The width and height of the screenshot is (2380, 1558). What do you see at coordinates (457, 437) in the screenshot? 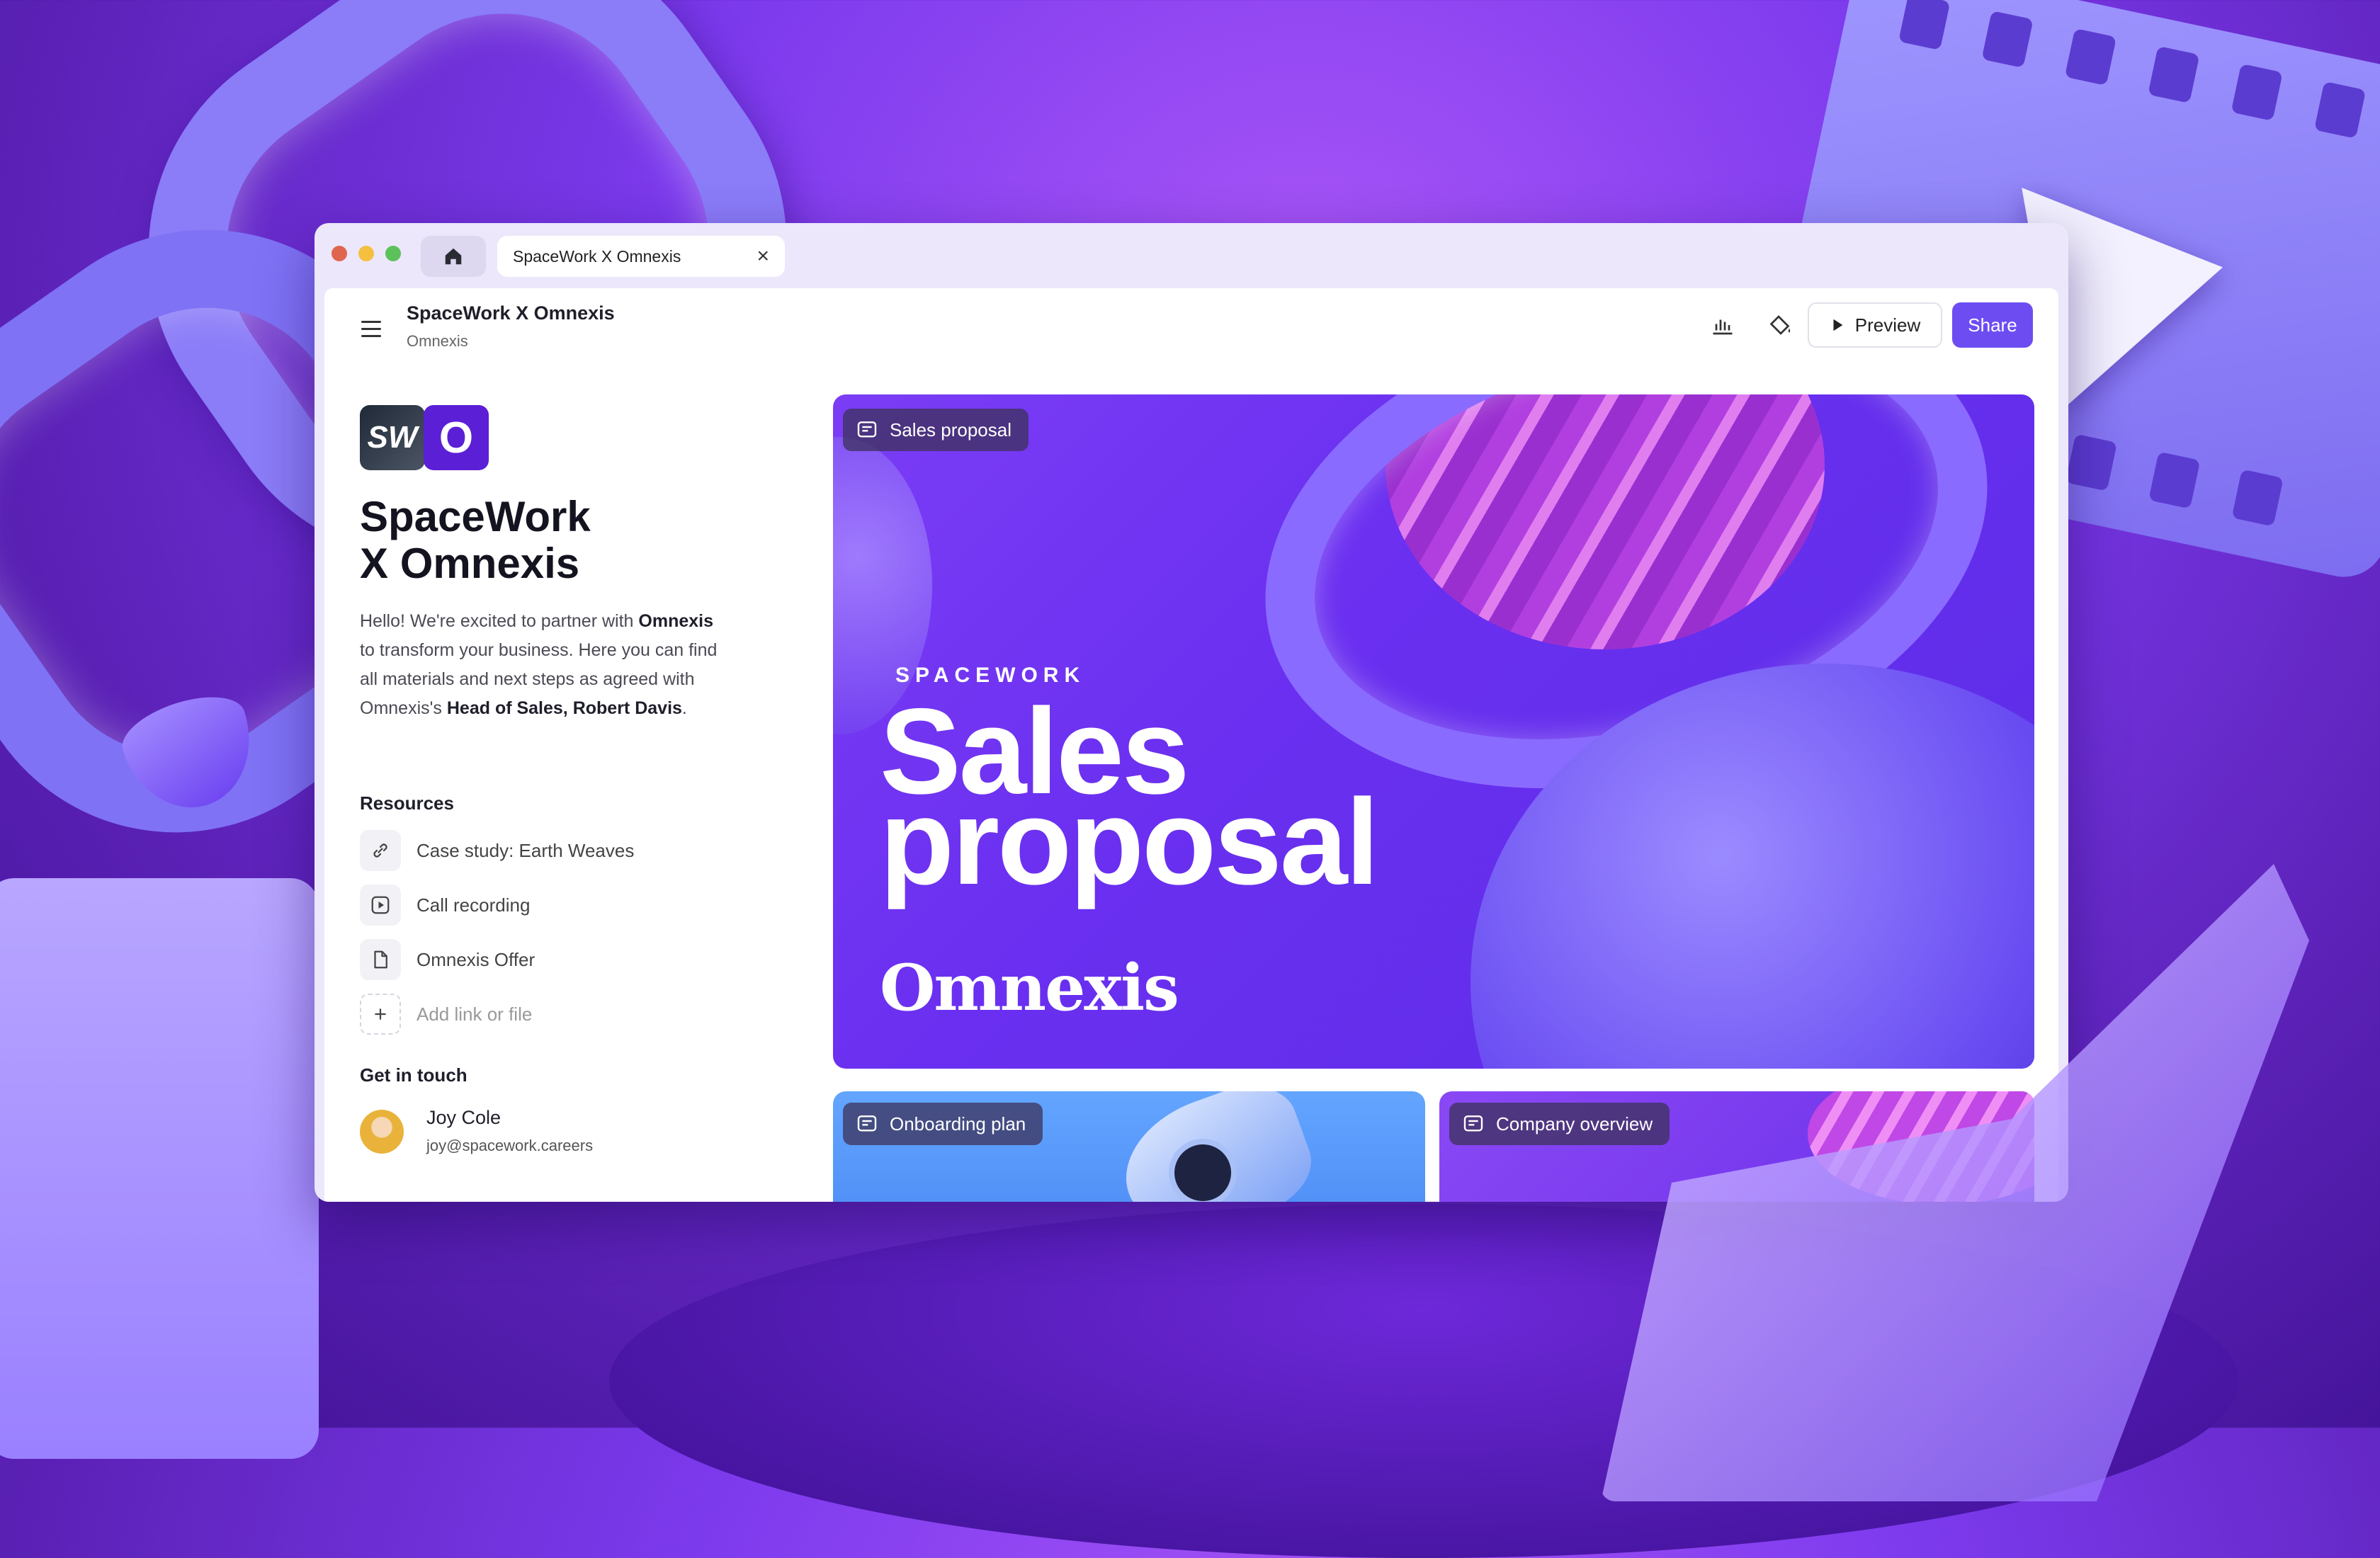
I see `omnexis-logo: O` at bounding box center [457, 437].